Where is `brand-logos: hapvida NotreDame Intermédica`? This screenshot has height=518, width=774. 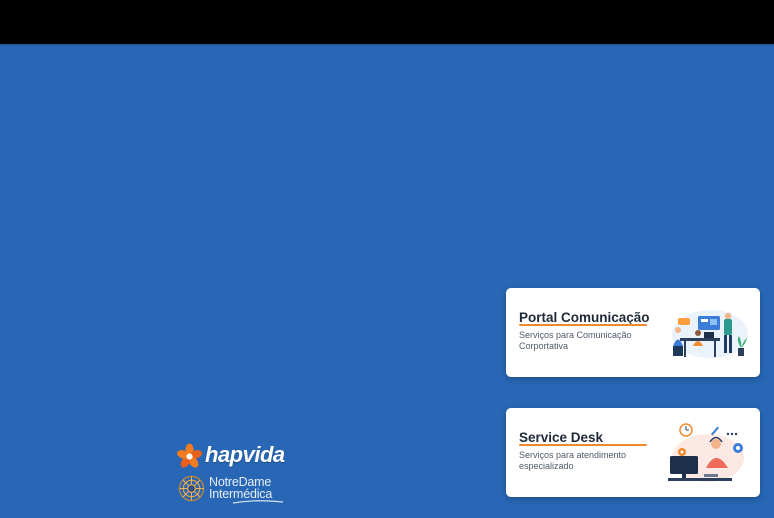
brand-logos: hapvida NotreDame Intermédica is located at coordinates (231, 474).